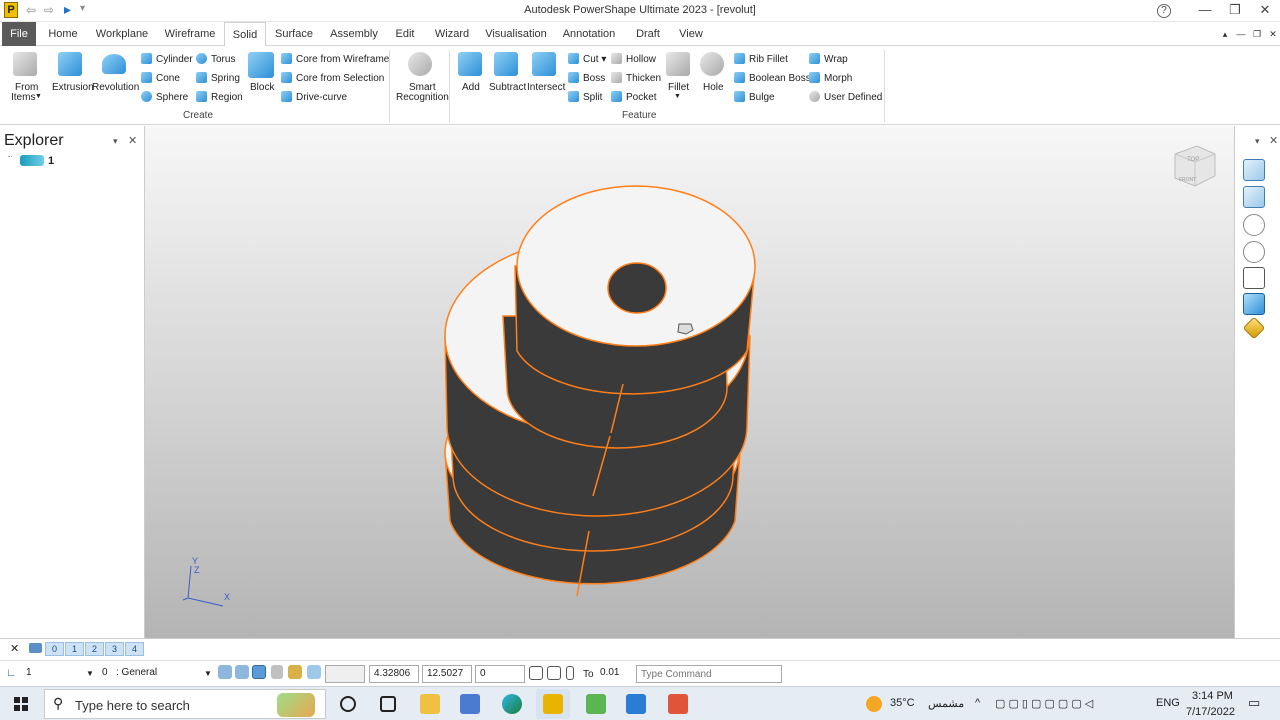 The height and width of the screenshot is (720, 1280). Describe the element at coordinates (678, 64) in the screenshot. I see `fillet-icon` at that location.